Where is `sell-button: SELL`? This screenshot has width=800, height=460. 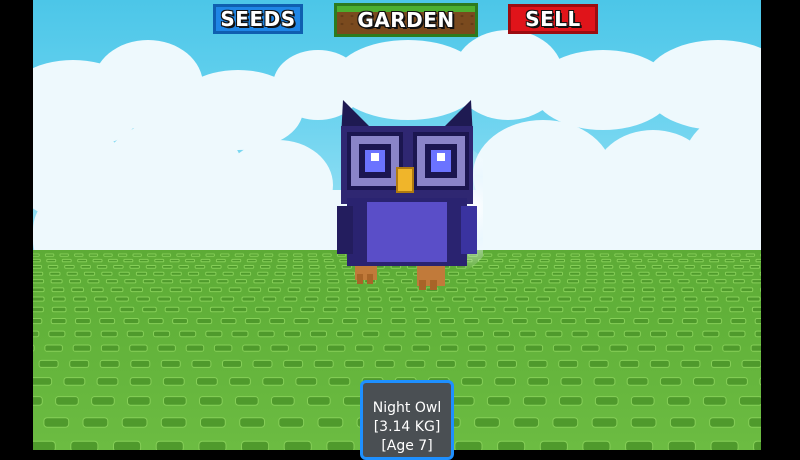
sell-button: SELL is located at coordinates (553, 19).